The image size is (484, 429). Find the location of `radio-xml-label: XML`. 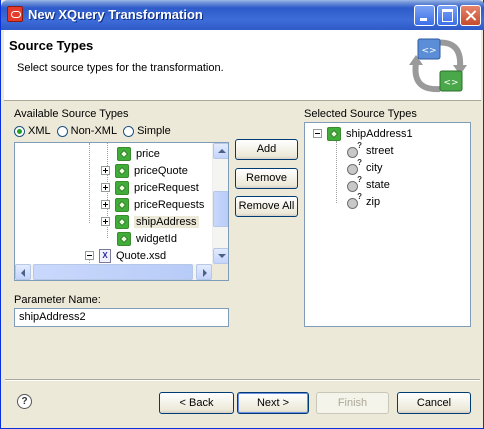

radio-xml-label: XML is located at coordinates (39, 131).